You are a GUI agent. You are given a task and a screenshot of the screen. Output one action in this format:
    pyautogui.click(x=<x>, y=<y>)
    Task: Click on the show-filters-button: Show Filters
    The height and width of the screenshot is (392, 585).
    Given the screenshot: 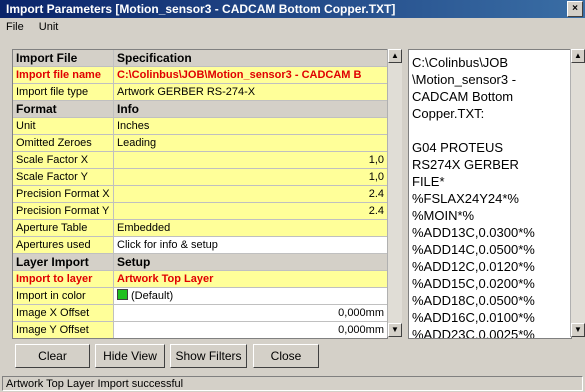 What is the action you would take?
    pyautogui.click(x=208, y=356)
    